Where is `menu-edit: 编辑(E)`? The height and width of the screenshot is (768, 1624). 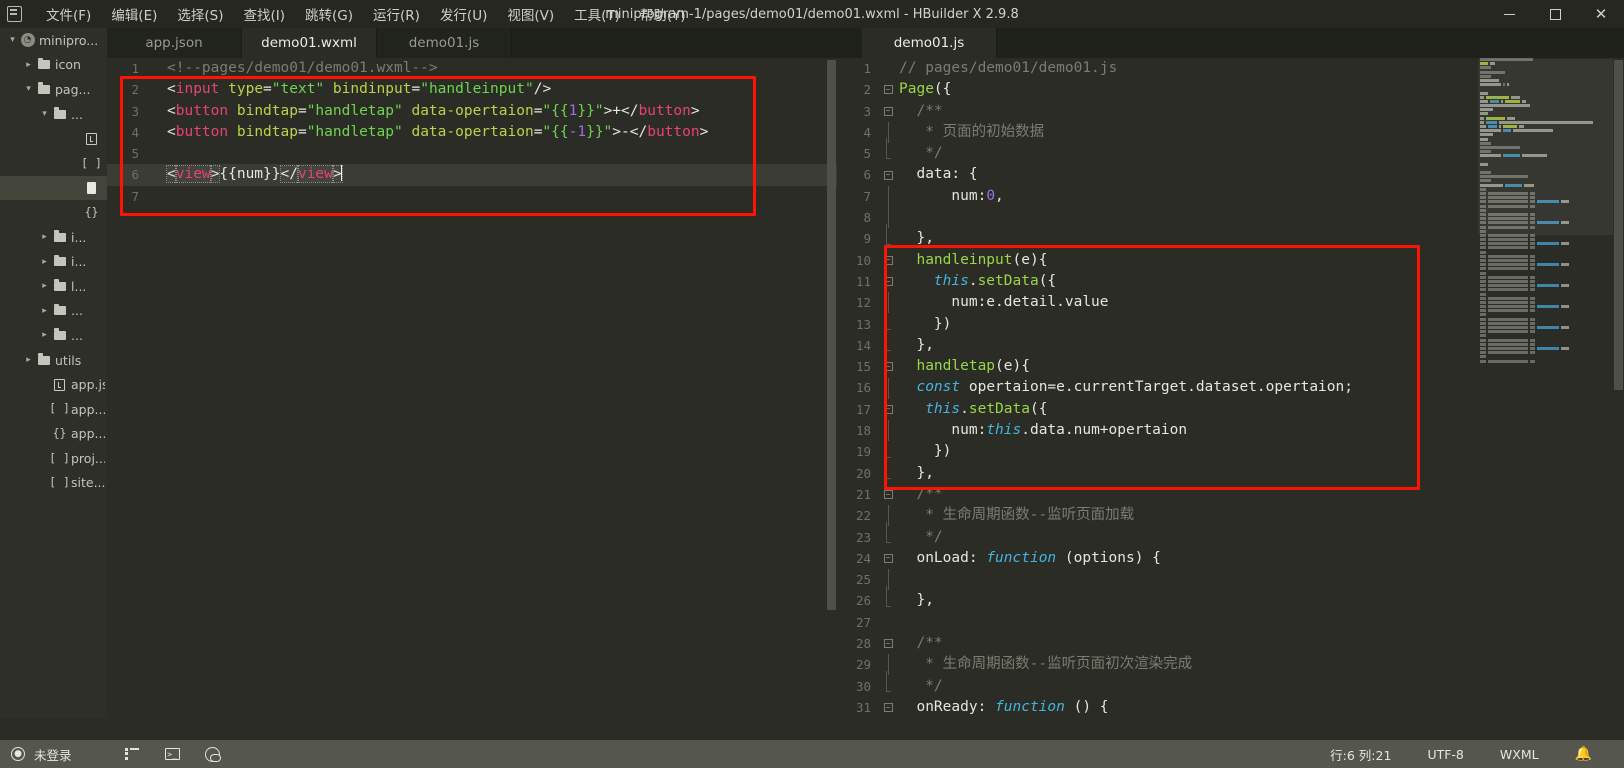
menu-edit: 编辑(E) is located at coordinates (134, 14).